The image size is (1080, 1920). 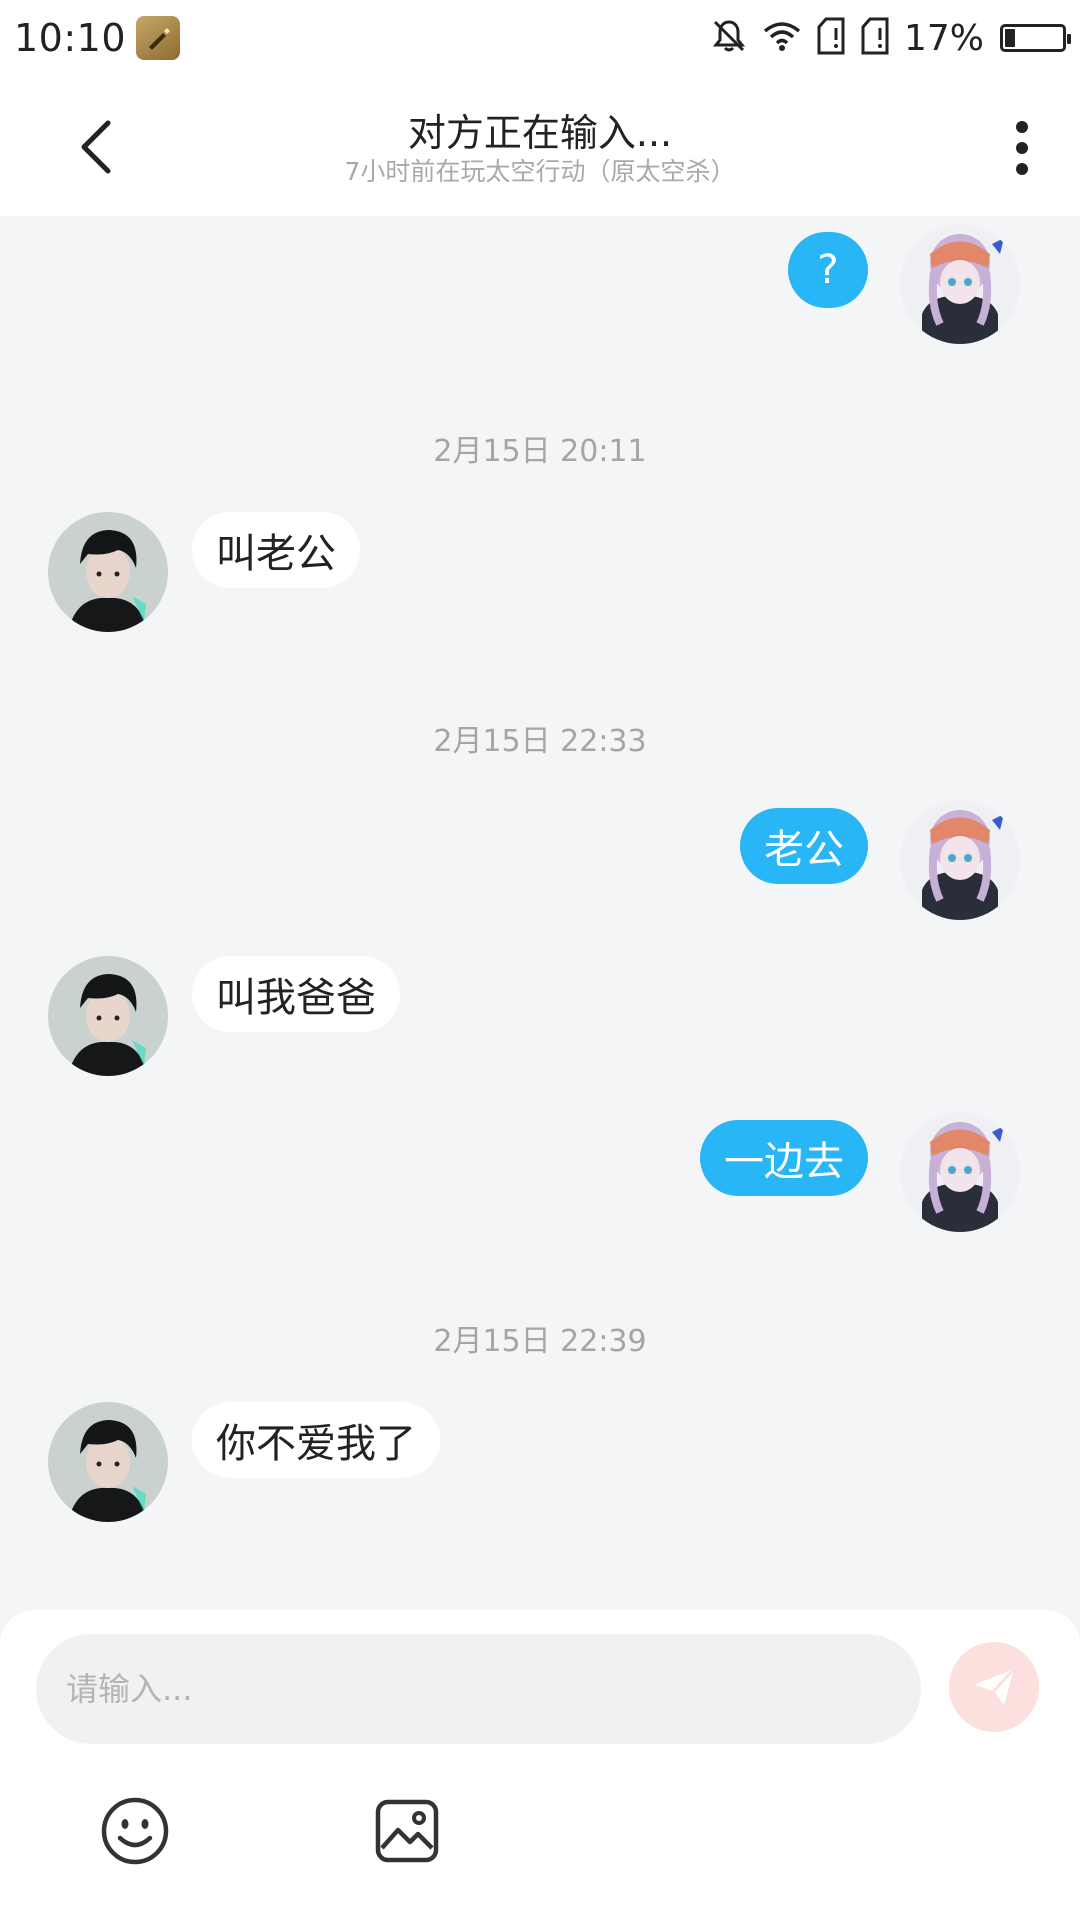 I want to click on message-outgoing: 老公, so click(x=880, y=860).